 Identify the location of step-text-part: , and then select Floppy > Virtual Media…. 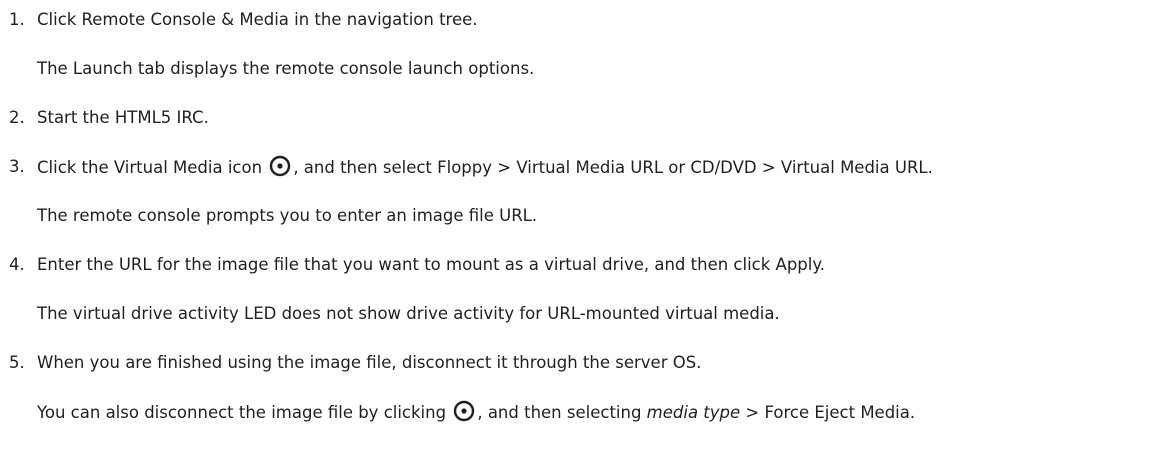
(613, 167).